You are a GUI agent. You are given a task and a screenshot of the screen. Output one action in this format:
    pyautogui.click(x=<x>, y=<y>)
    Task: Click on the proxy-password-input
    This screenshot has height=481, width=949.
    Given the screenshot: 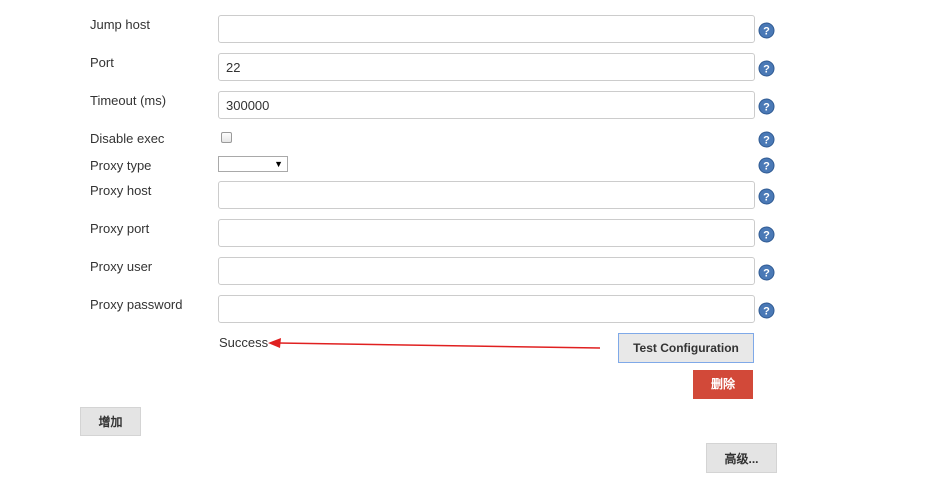 What is the action you would take?
    pyautogui.click(x=486, y=309)
    